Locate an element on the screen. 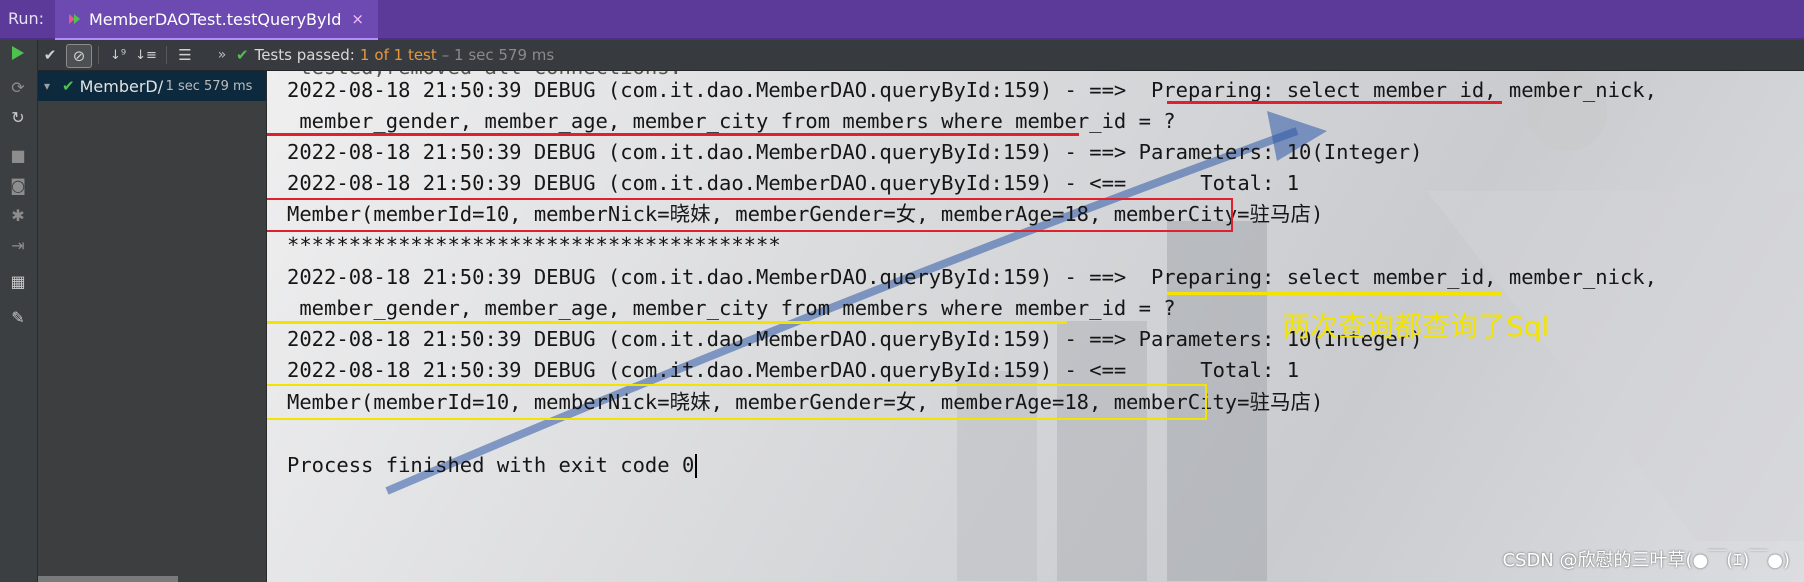 This screenshot has height=582, width=1804. run-label: Run: is located at coordinates (26, 18).